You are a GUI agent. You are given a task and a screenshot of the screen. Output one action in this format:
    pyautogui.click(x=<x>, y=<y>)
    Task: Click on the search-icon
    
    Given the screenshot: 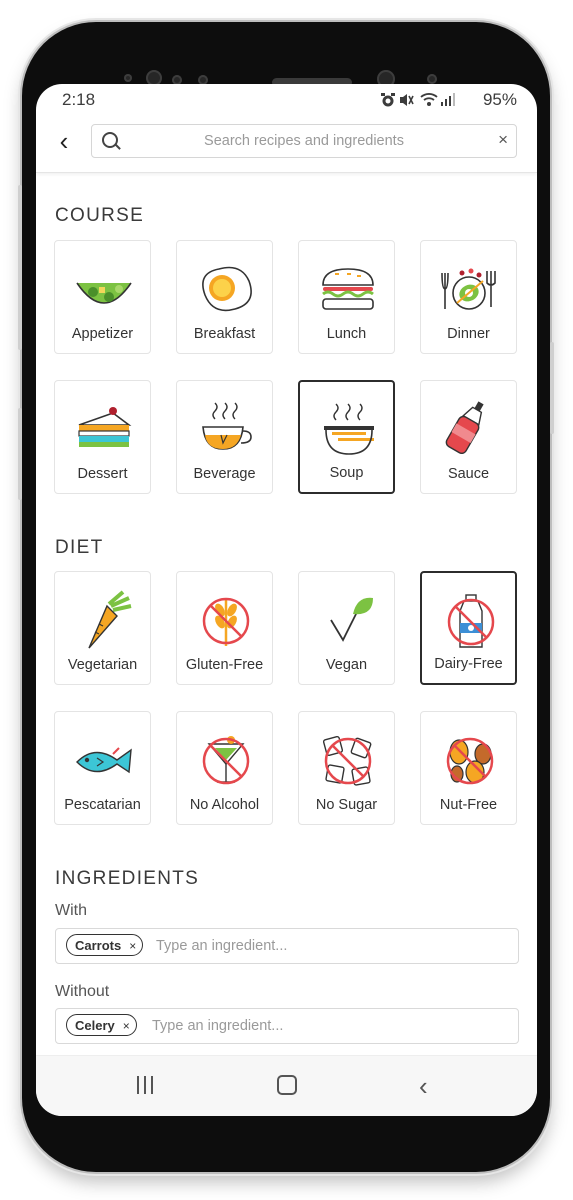 What is the action you would take?
    pyautogui.click(x=110, y=140)
    